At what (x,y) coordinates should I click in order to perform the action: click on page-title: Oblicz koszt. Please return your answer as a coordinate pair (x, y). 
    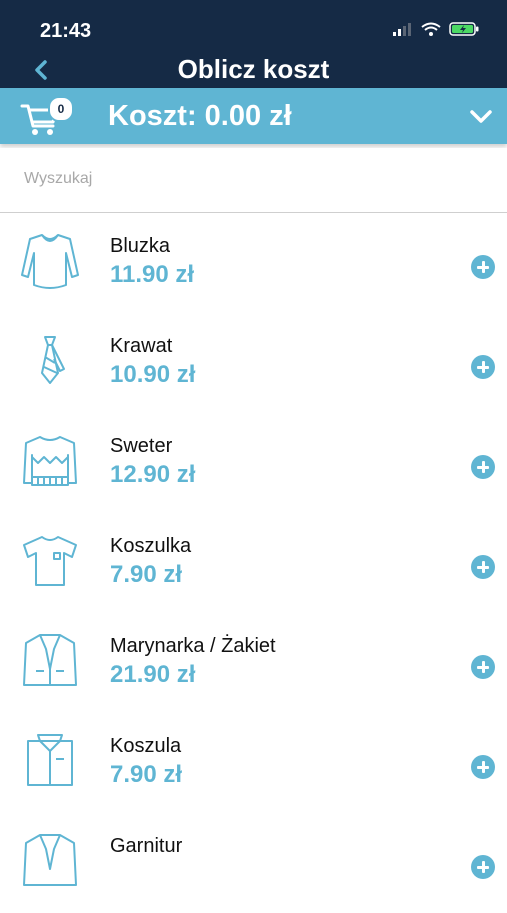
    Looking at the image, I should click on (253, 69).